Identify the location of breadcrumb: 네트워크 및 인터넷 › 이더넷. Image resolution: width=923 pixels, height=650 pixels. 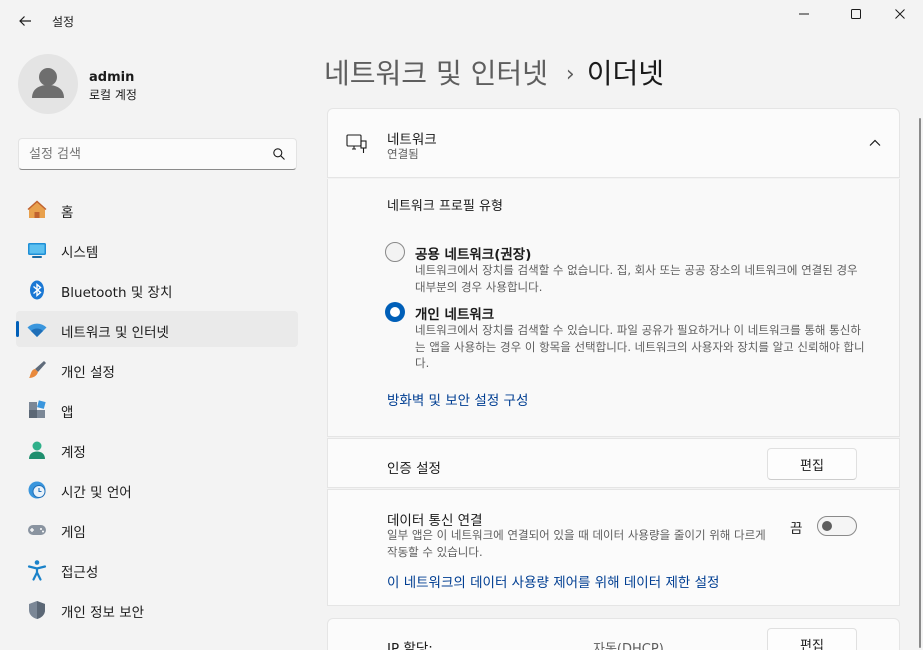
(494, 72).